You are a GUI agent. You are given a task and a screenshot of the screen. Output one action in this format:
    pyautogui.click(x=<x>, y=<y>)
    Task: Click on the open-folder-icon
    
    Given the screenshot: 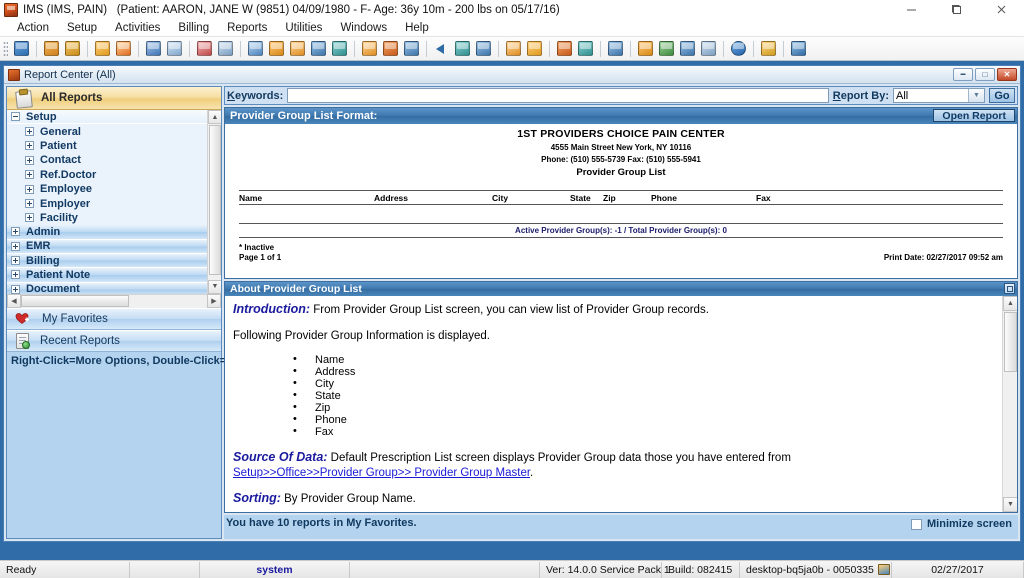 What is the action you would take?
    pyautogui.click(x=102, y=48)
    